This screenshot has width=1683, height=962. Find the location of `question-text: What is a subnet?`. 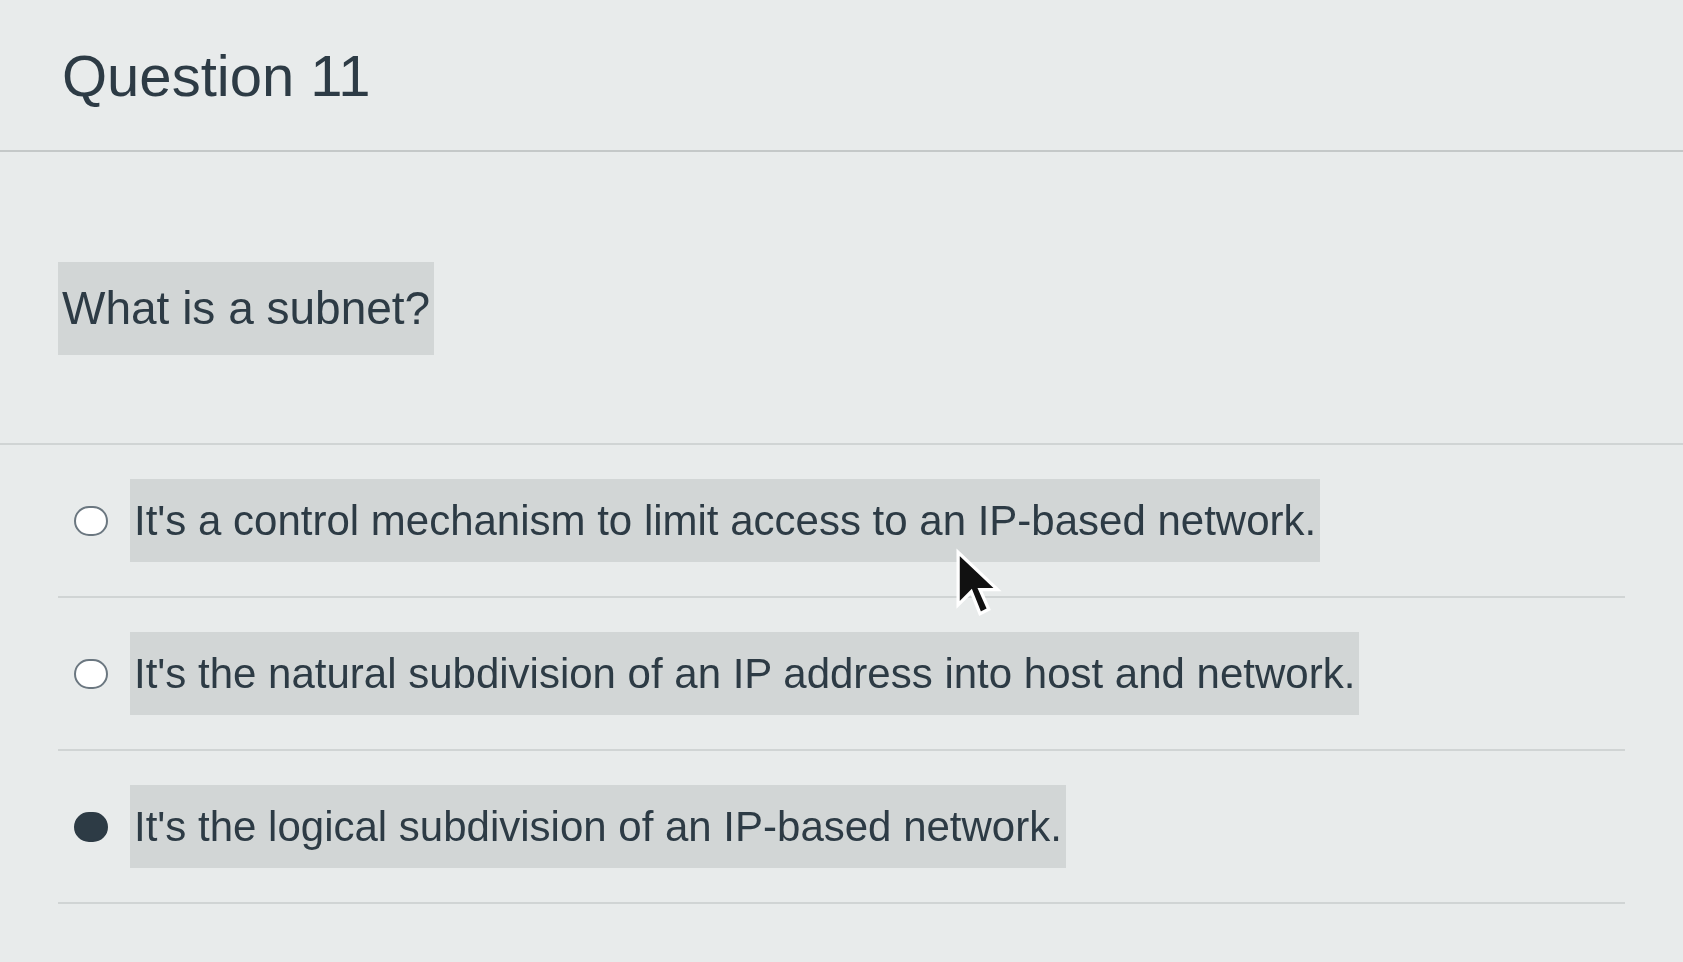

question-text: What is a subnet? is located at coordinates (246, 308).